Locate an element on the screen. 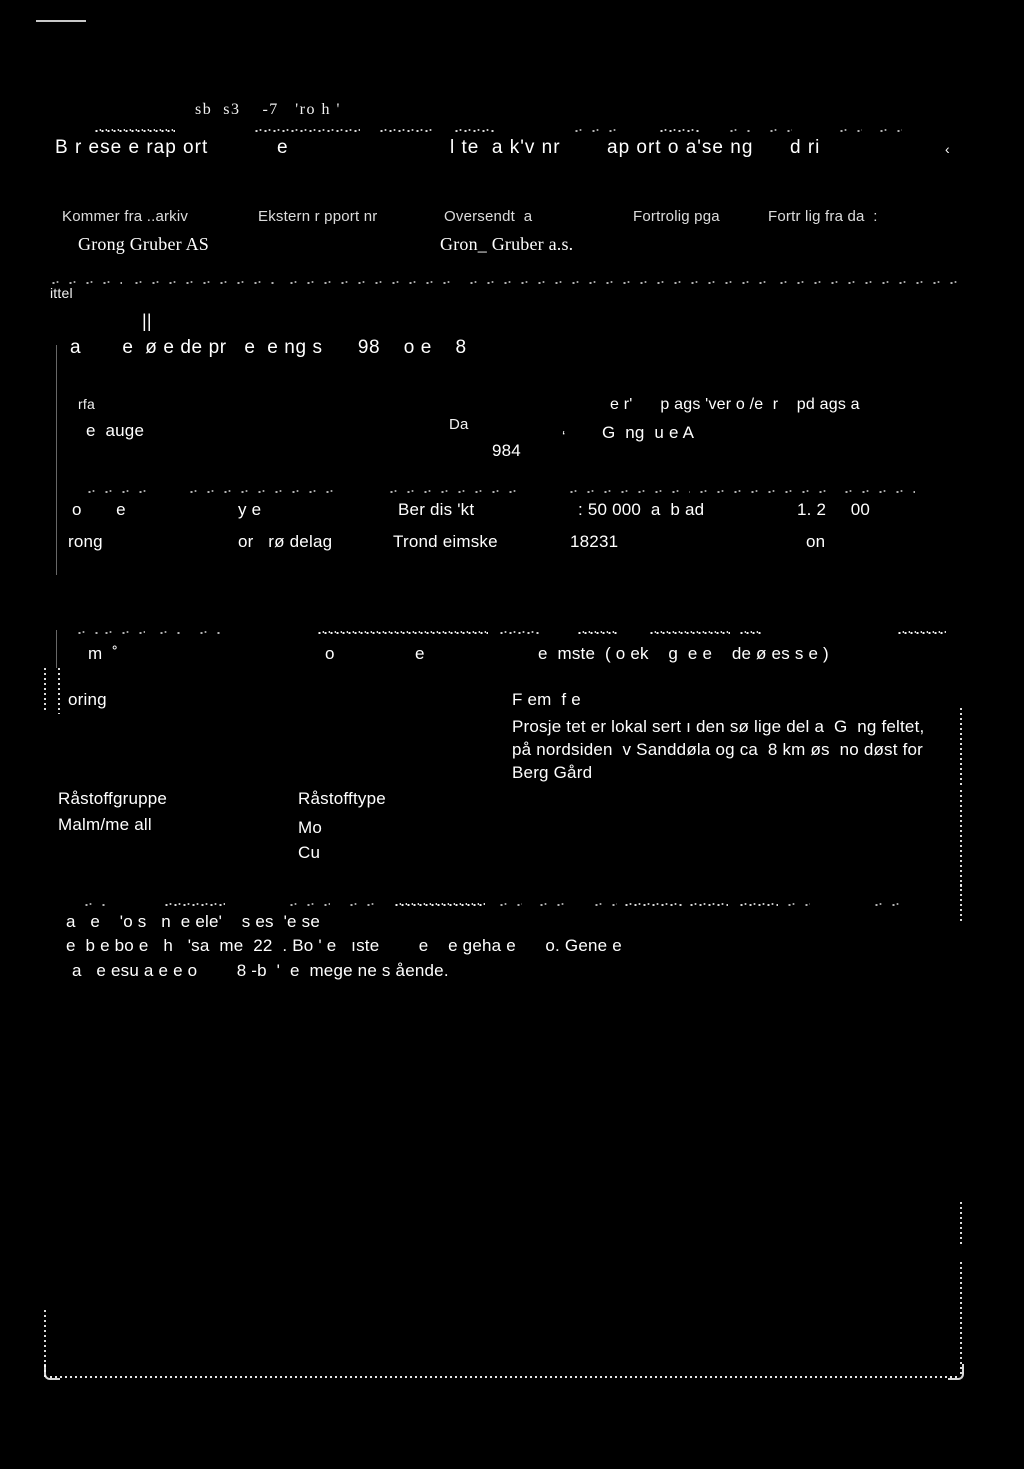  summary-speckle-m is located at coordinates (890, 903).